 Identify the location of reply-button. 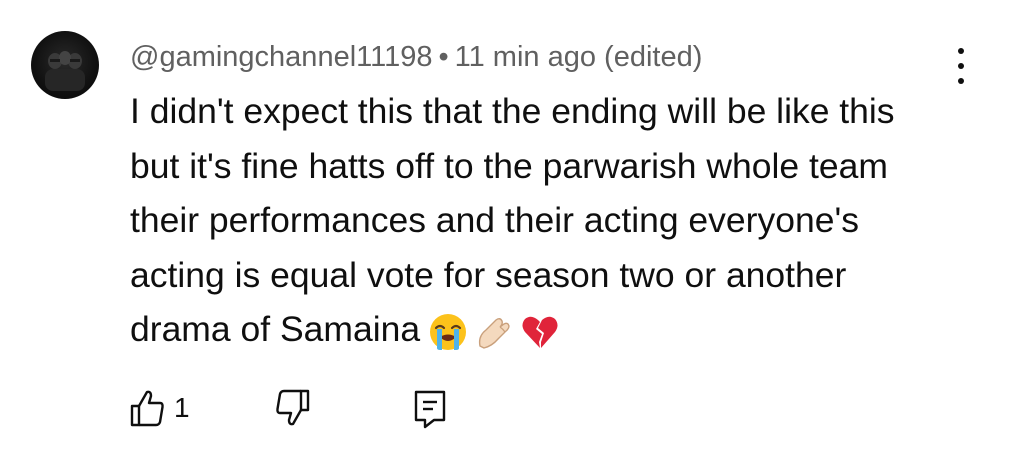
(430, 409).